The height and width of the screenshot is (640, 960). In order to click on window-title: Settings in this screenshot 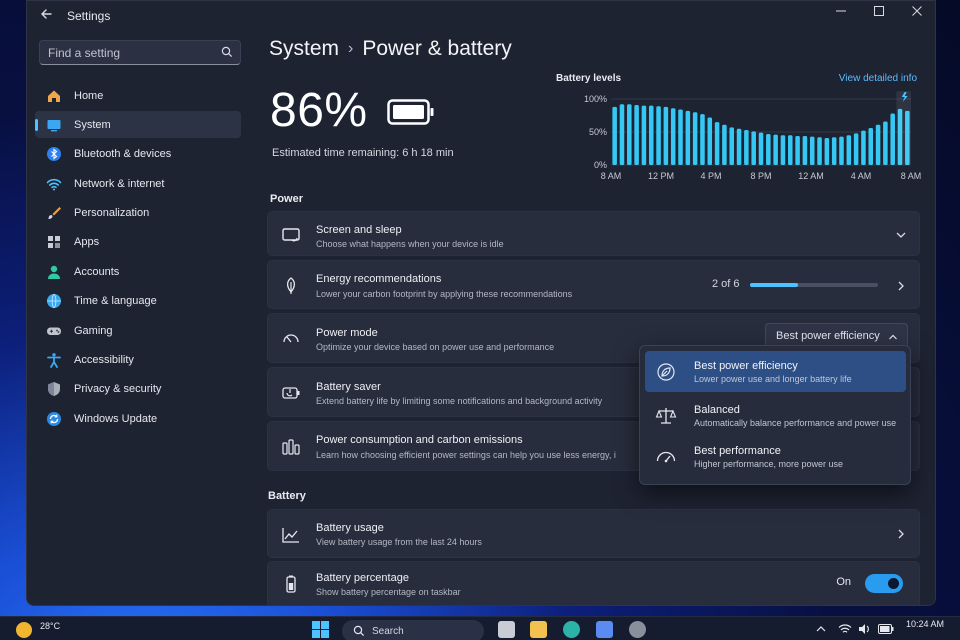, I will do `click(89, 16)`.